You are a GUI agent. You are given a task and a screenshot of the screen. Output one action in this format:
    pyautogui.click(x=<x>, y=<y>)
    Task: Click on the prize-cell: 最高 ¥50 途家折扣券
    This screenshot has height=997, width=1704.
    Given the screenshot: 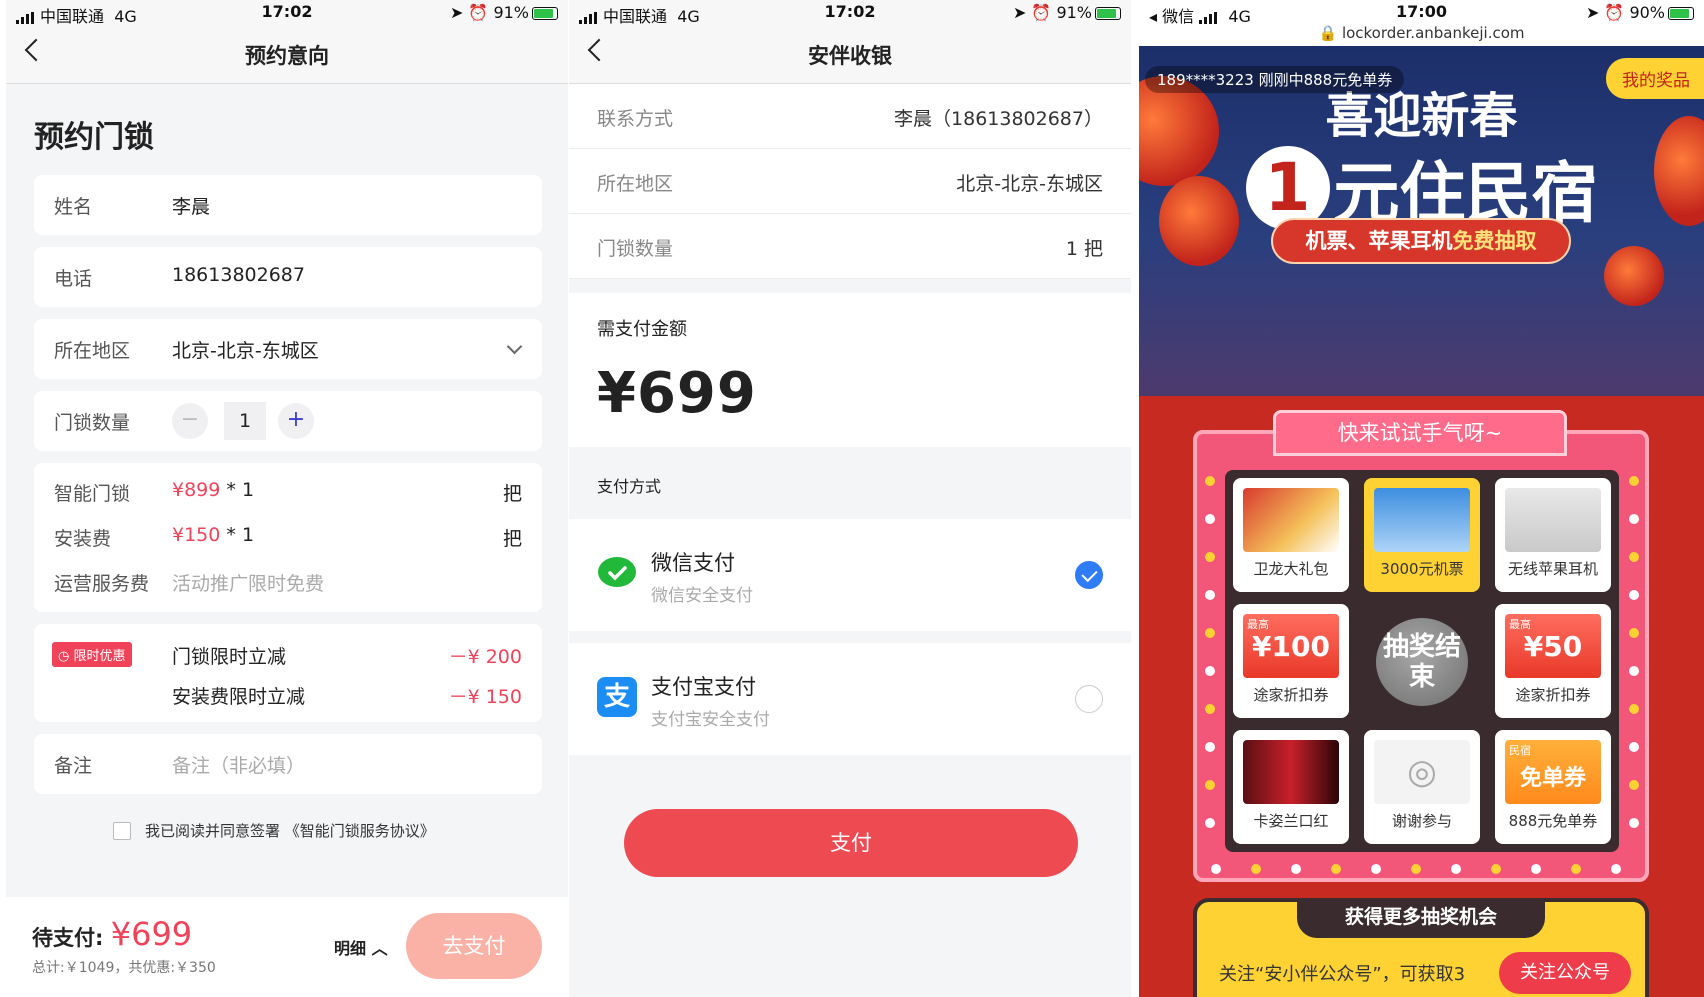 What is the action you would take?
    pyautogui.click(x=1553, y=661)
    